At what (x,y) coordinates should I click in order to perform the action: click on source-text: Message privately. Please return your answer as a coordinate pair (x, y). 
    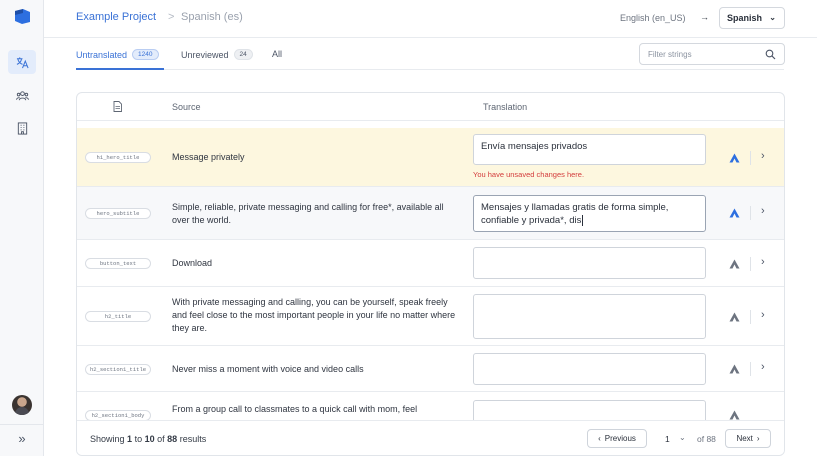
    Looking at the image, I should click on (208, 157).